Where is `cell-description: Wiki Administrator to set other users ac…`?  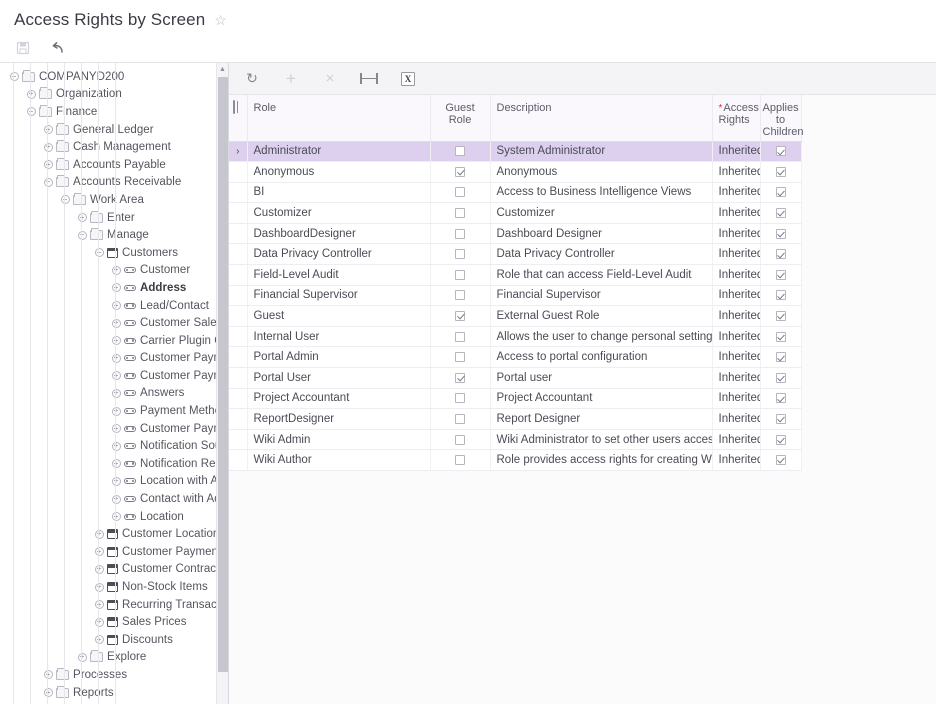 cell-description: Wiki Administrator to set other users ac… is located at coordinates (601, 440).